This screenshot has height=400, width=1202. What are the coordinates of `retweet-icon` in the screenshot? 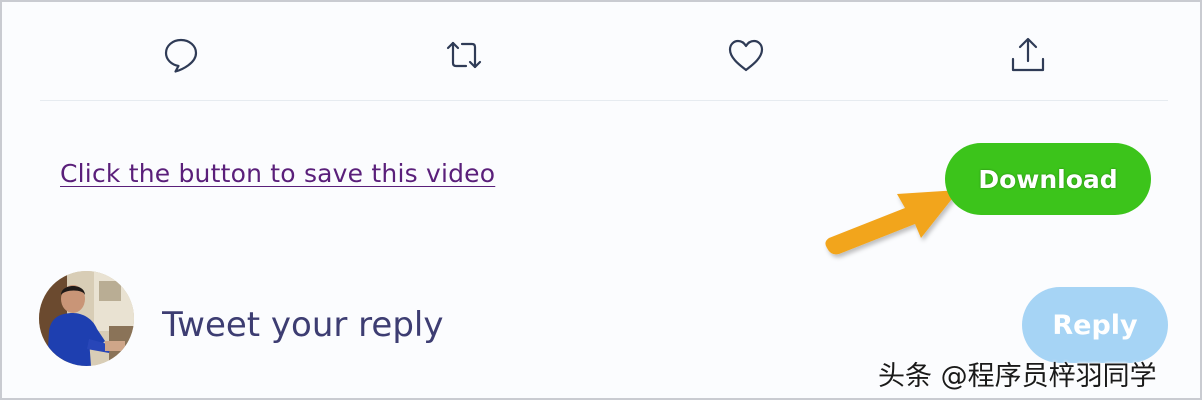 It's located at (464, 55).